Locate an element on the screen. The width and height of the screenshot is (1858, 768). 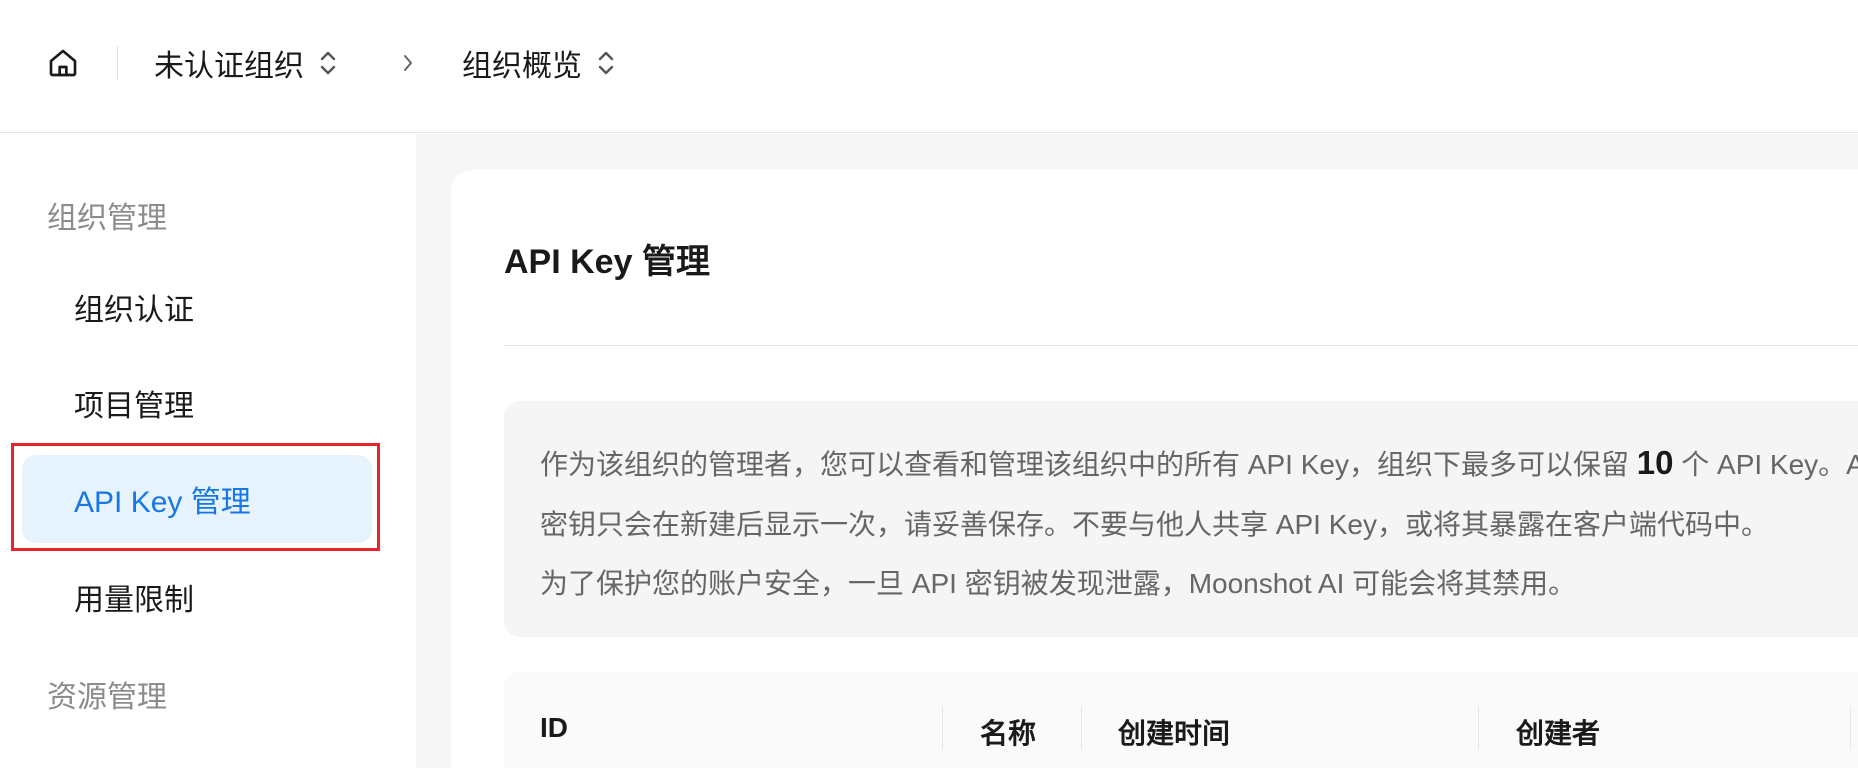
page-name: 组织概览 is located at coordinates (522, 66).